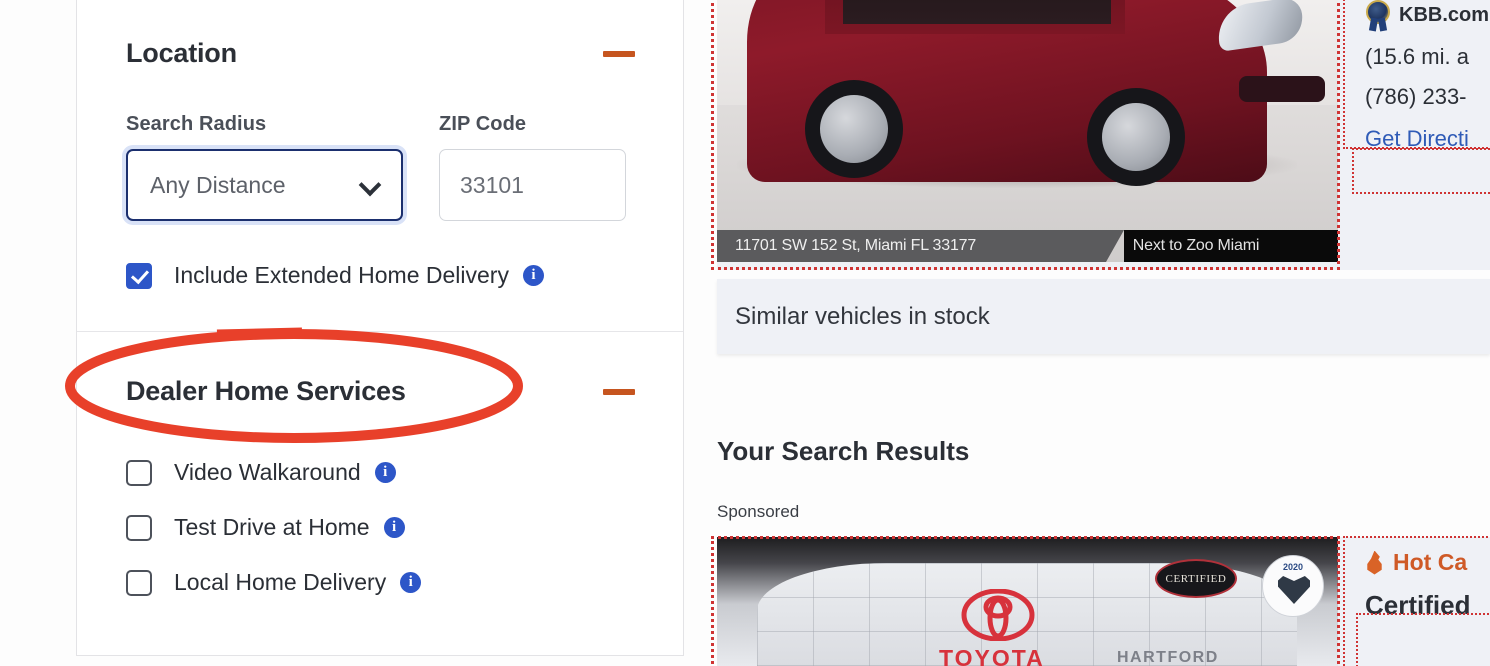 This screenshot has height=666, width=1490. Describe the element at coordinates (1427, 605) in the screenshot. I see `sponsored-listing-title: Certified` at that location.